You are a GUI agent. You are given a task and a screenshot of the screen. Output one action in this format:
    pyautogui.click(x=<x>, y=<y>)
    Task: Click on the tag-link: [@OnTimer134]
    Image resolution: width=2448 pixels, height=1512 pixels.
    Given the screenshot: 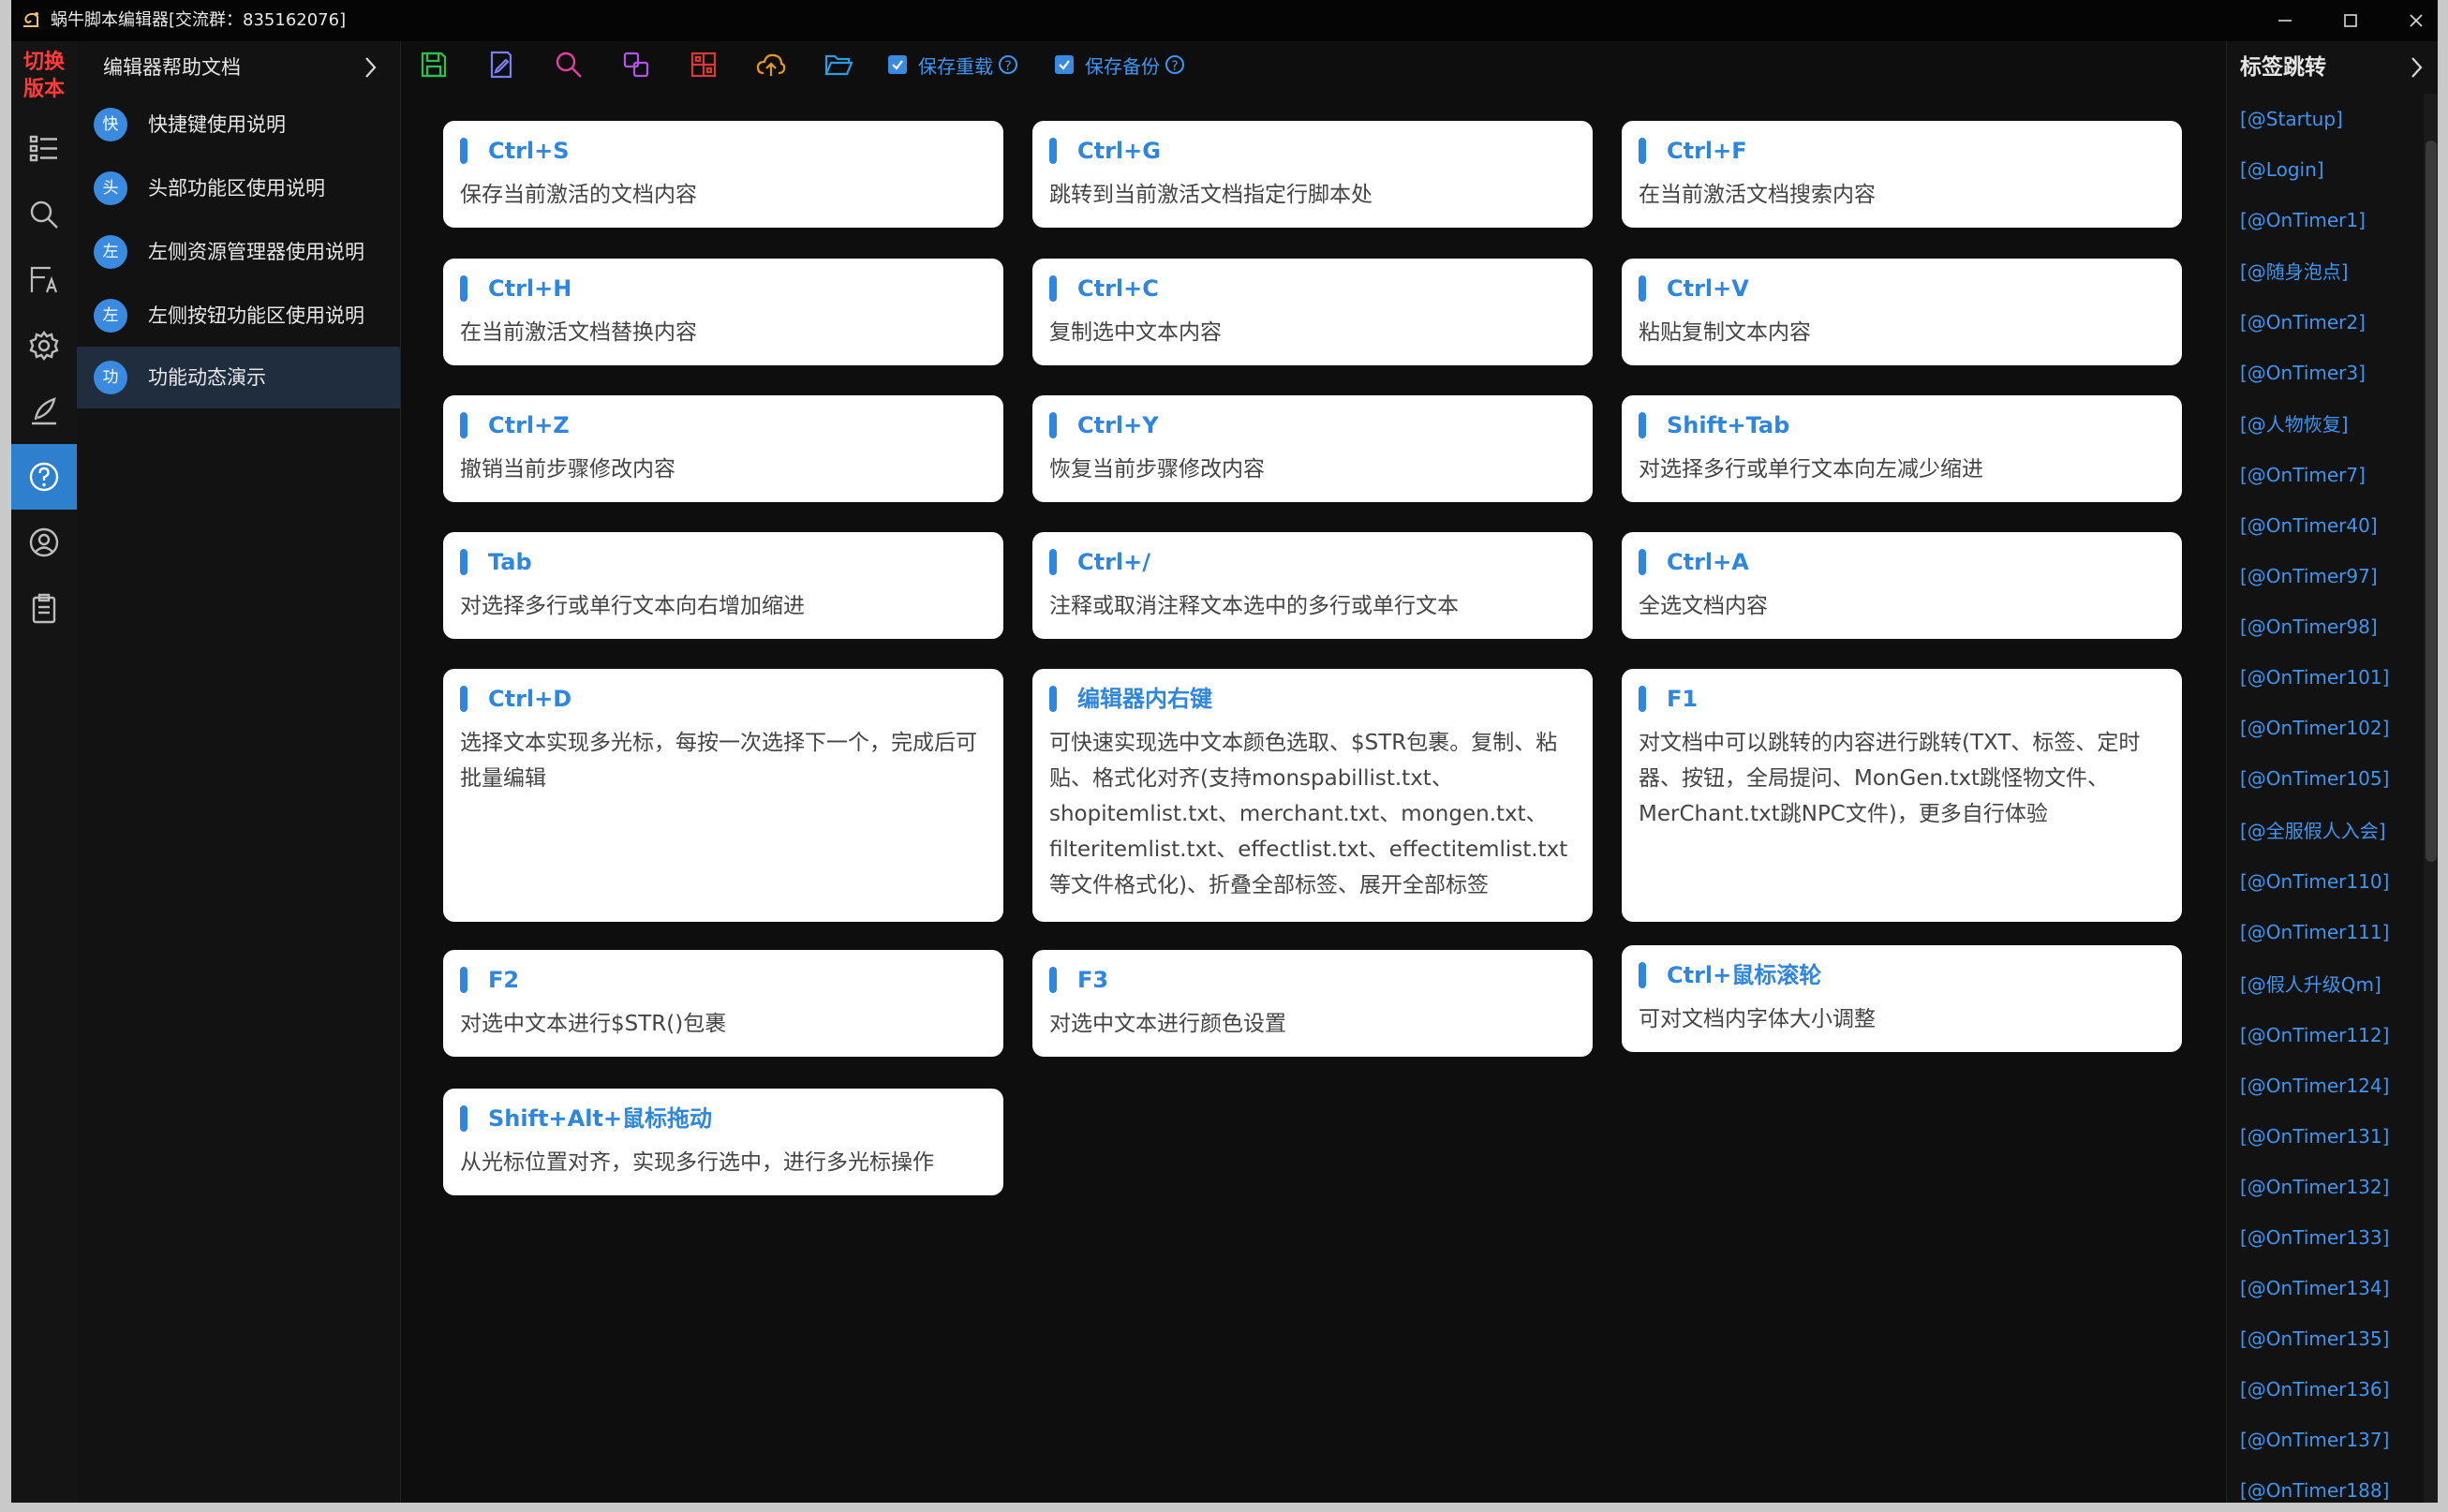 What is the action you would take?
    pyautogui.click(x=2314, y=1288)
    